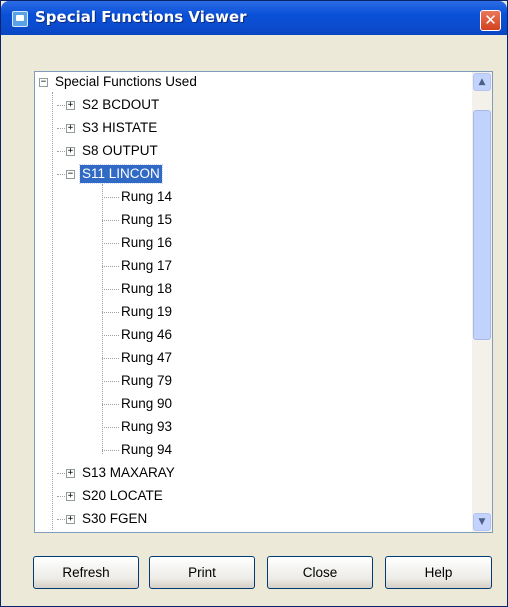 This screenshot has height=607, width=508. Describe the element at coordinates (86, 572) in the screenshot. I see `refresh-button: Refresh` at that location.